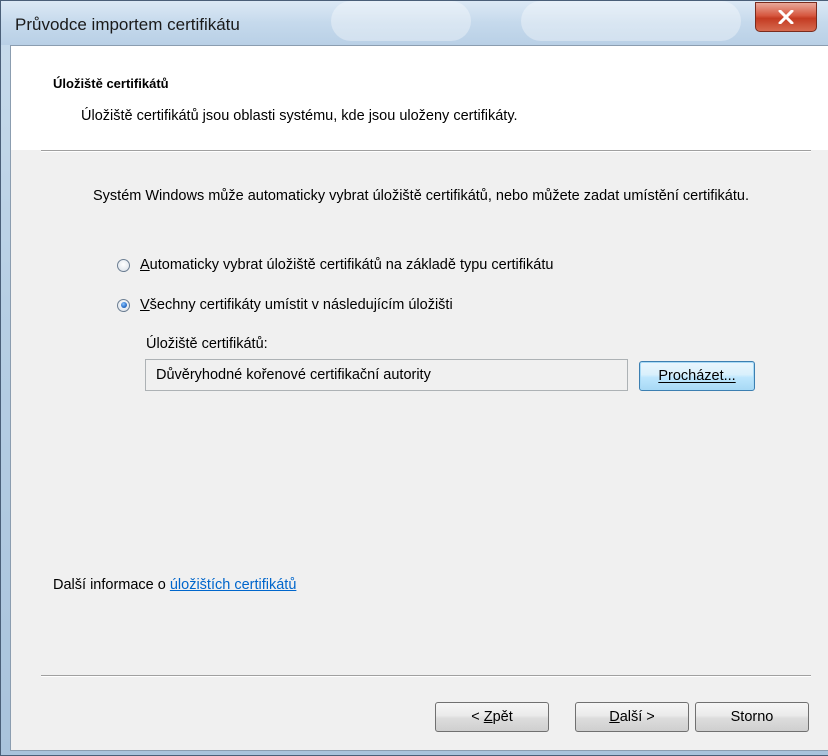 Image resolution: width=828 pixels, height=756 pixels. Describe the element at coordinates (502, 717) in the screenshot. I see `back-rest: pět` at that location.